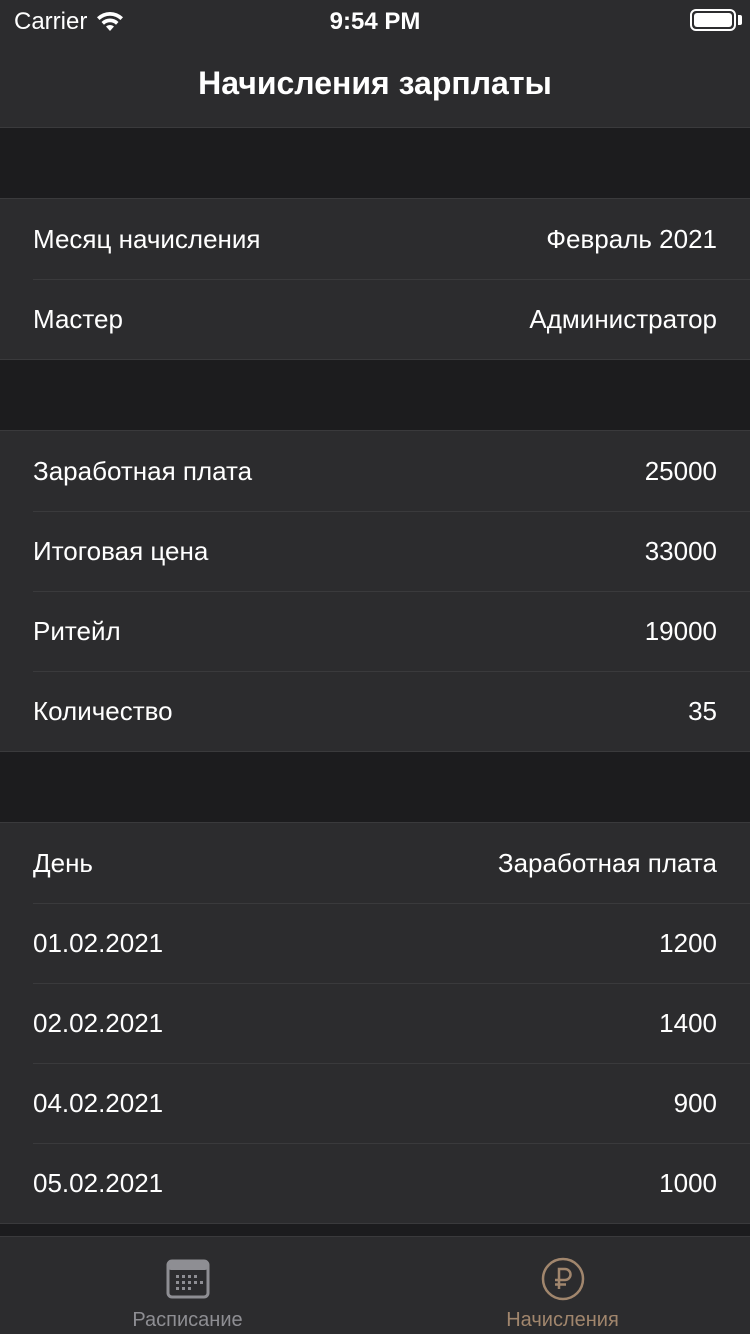 The width and height of the screenshot is (750, 1334). Describe the element at coordinates (688, 942) in the screenshot. I see `daily-salary: 1200` at that location.